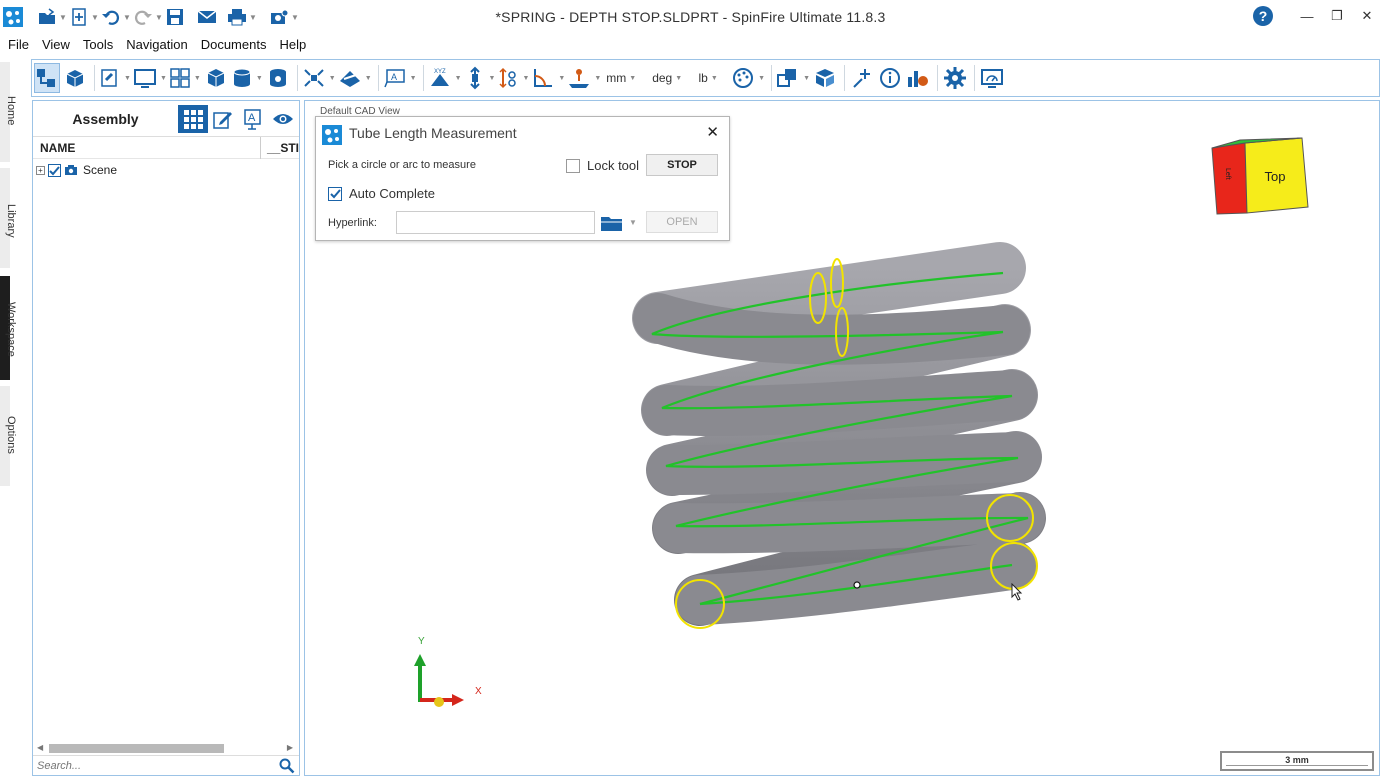  What do you see at coordinates (478, 691) in the screenshot?
I see `axis-x-label: X` at bounding box center [478, 691].